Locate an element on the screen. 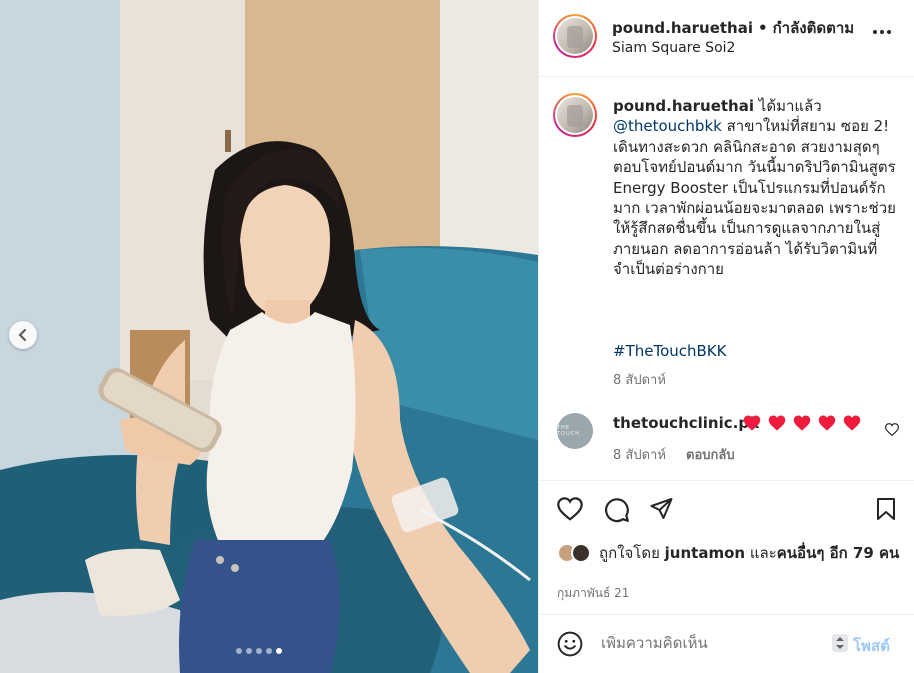 Image resolution: width=914 pixels, height=673 pixels. caption-mention: @thetouchbkk is located at coordinates (667, 126).